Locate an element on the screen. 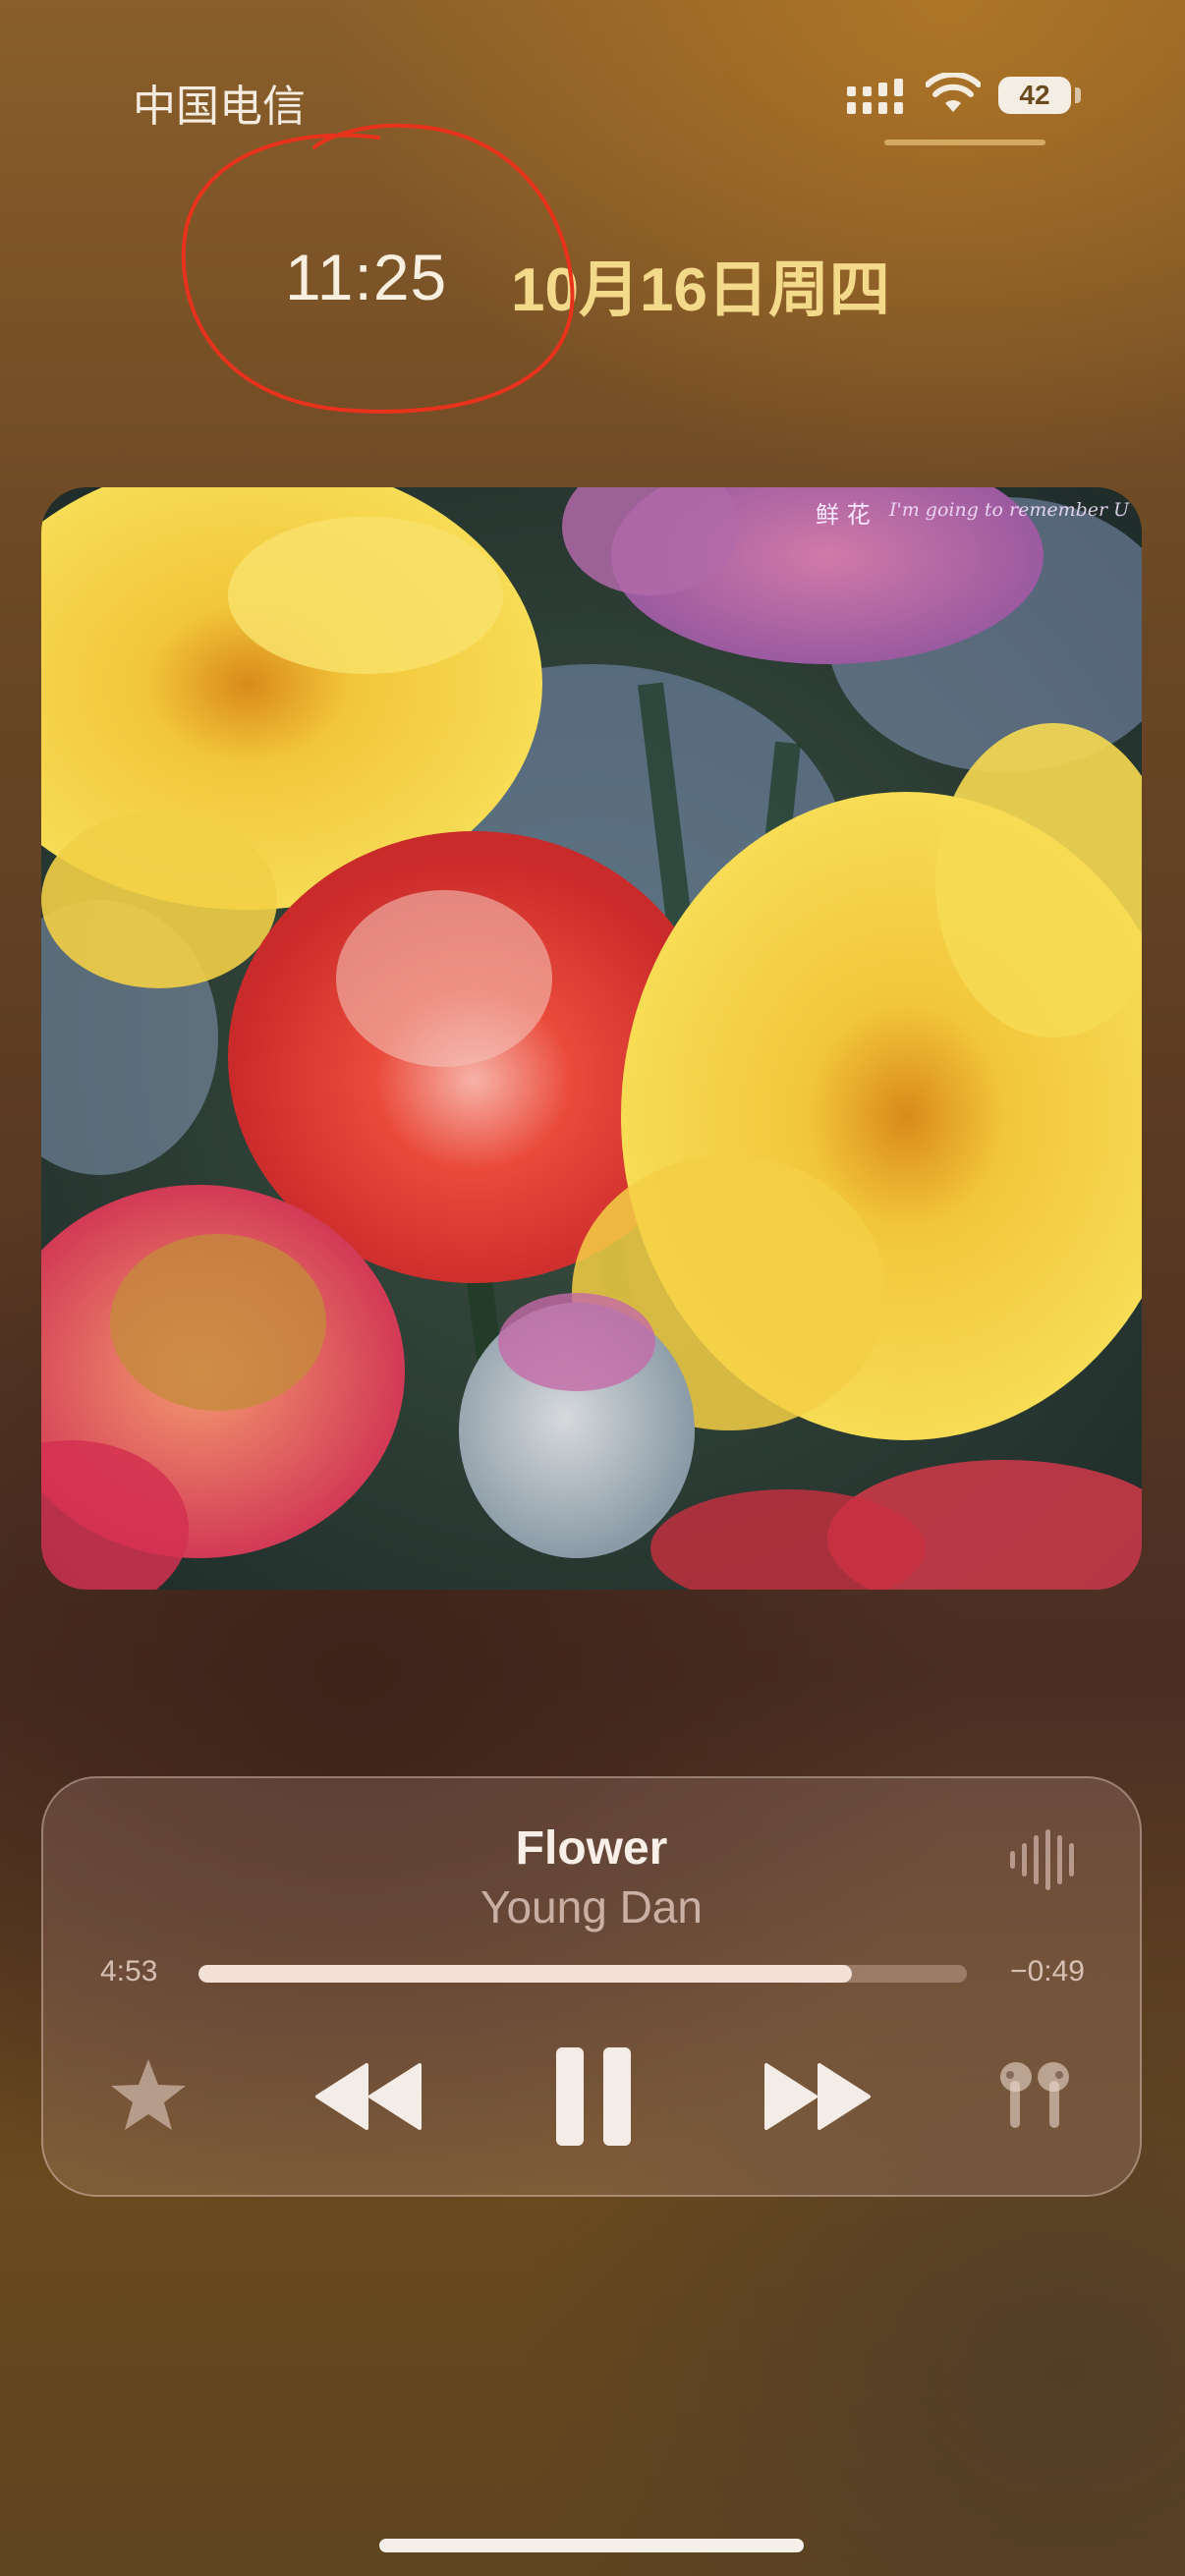  cellular-signal-icon is located at coordinates (875, 96).